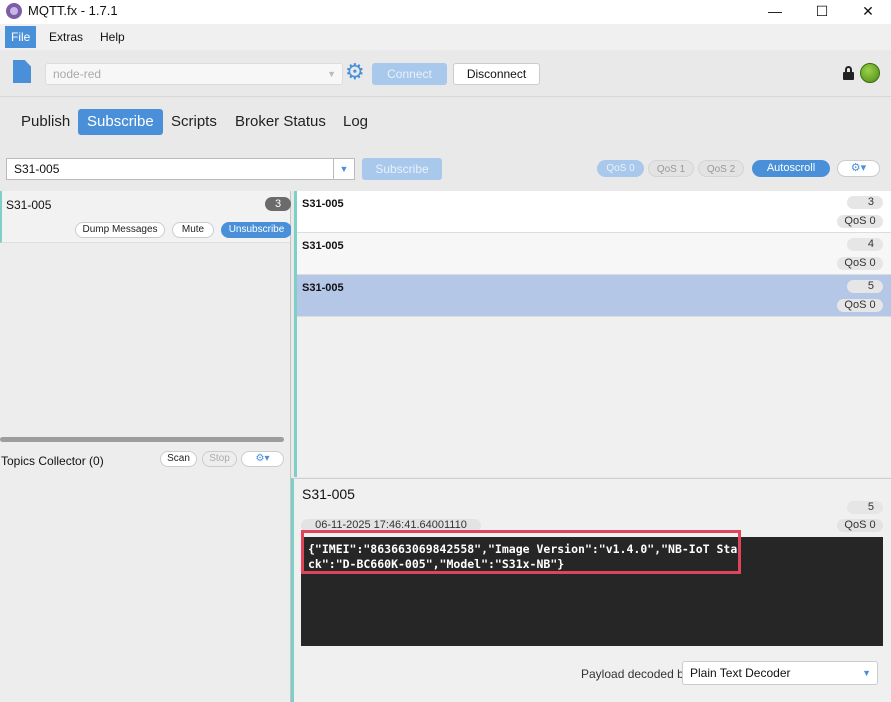 This screenshot has width=891, height=702. Describe the element at coordinates (170, 169) in the screenshot. I see `topic-input: S31-005` at that location.